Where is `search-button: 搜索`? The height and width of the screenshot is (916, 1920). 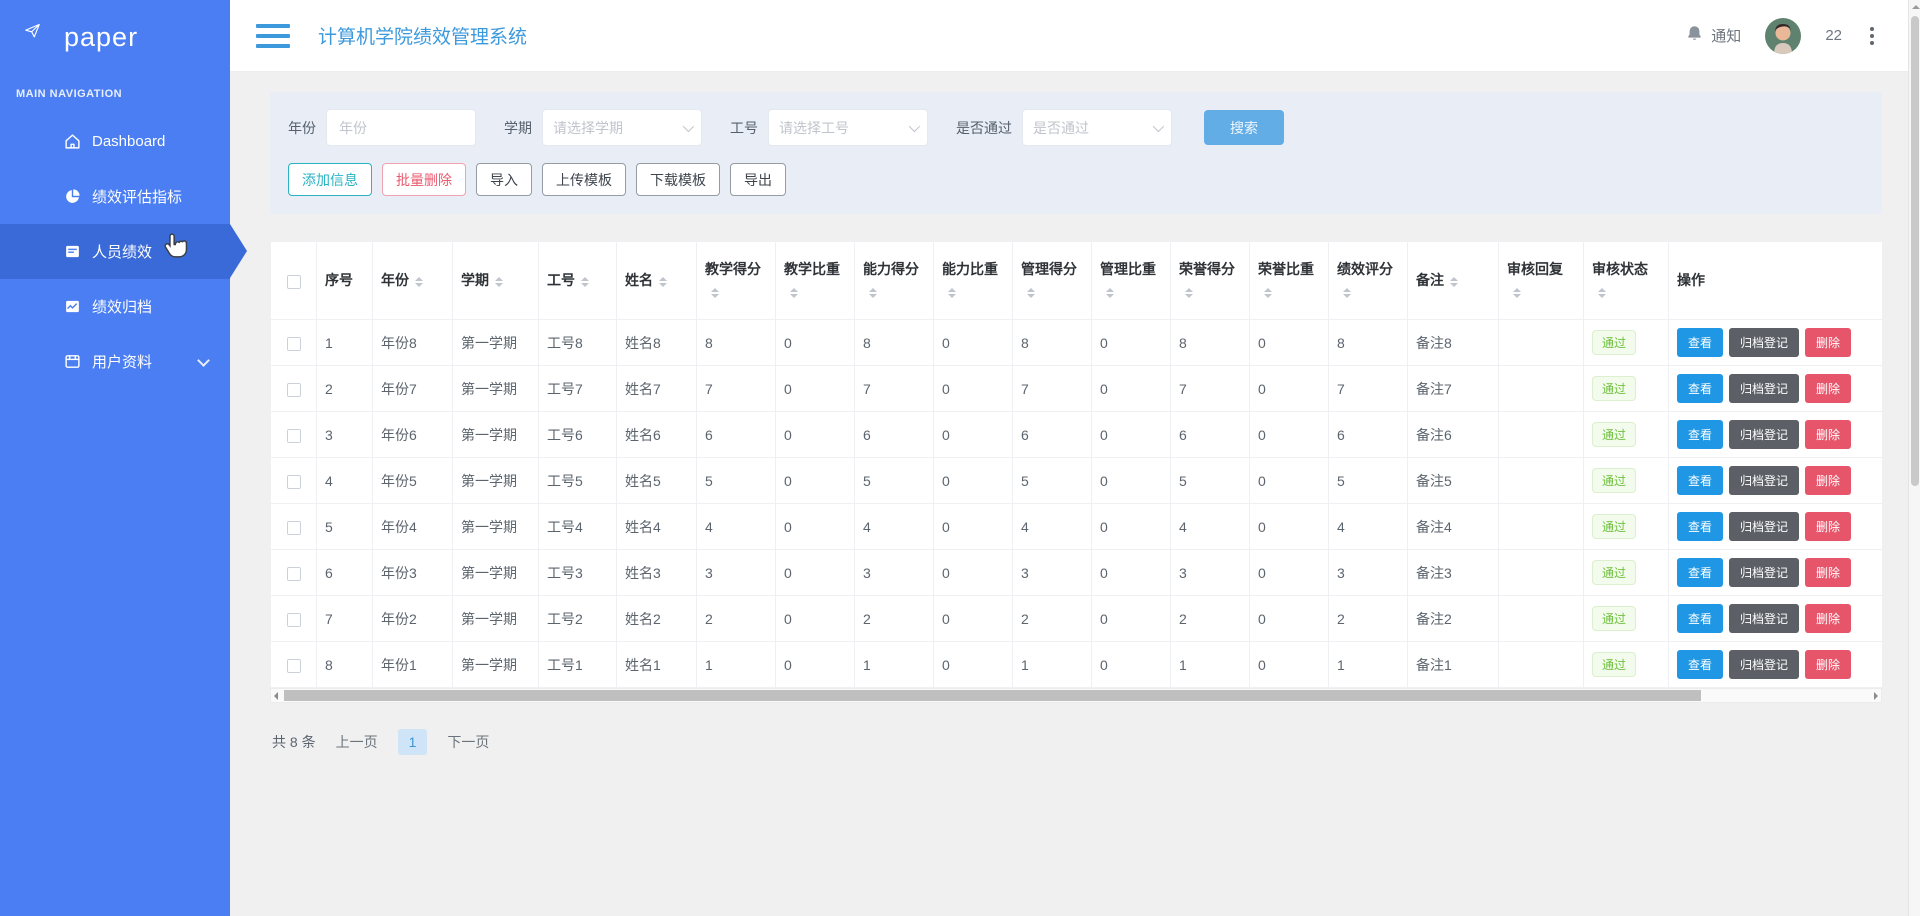 search-button: 搜索 is located at coordinates (1244, 127).